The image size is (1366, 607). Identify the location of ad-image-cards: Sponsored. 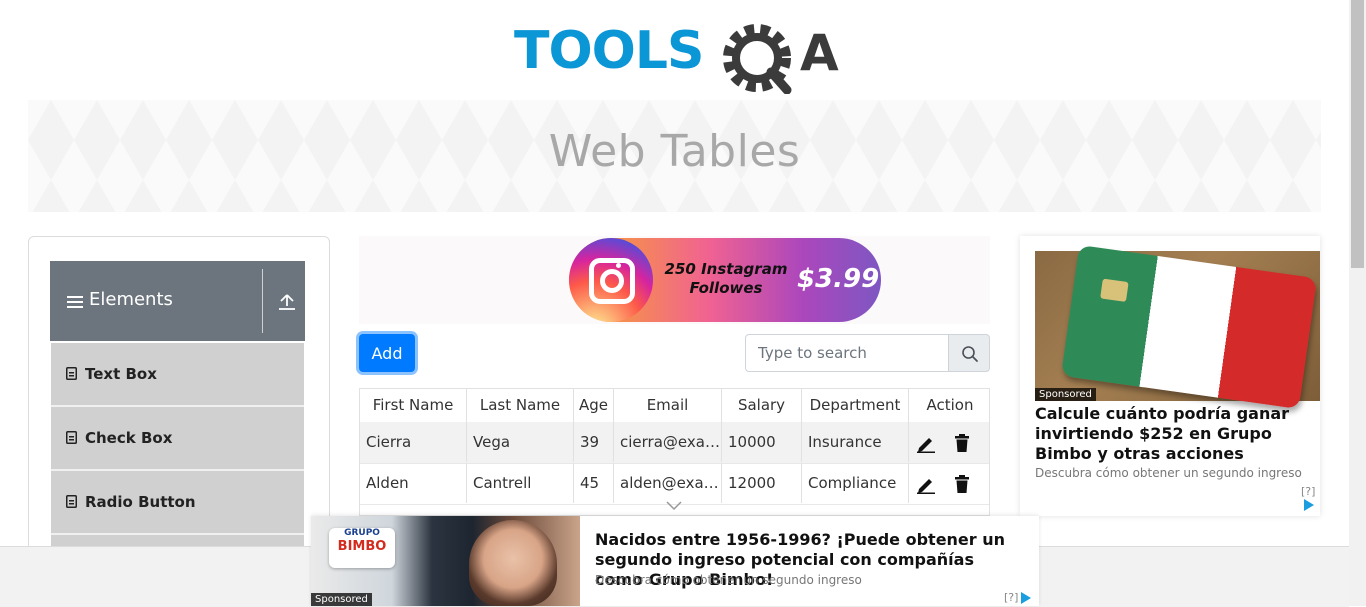
(1177, 327).